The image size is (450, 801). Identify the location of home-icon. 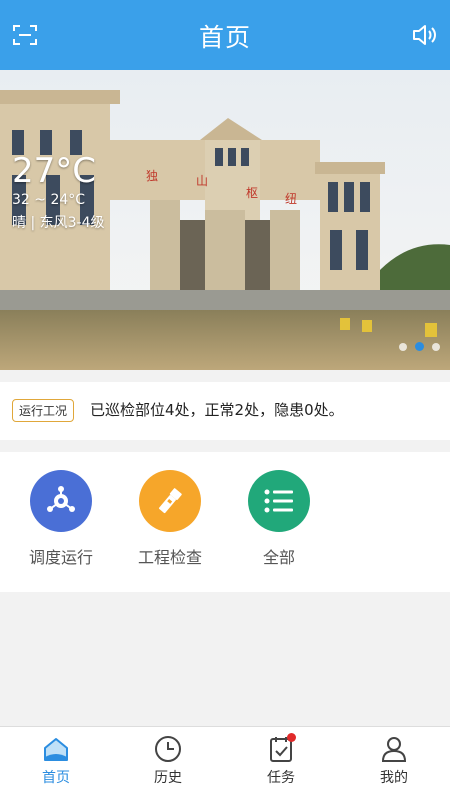
(56, 749).